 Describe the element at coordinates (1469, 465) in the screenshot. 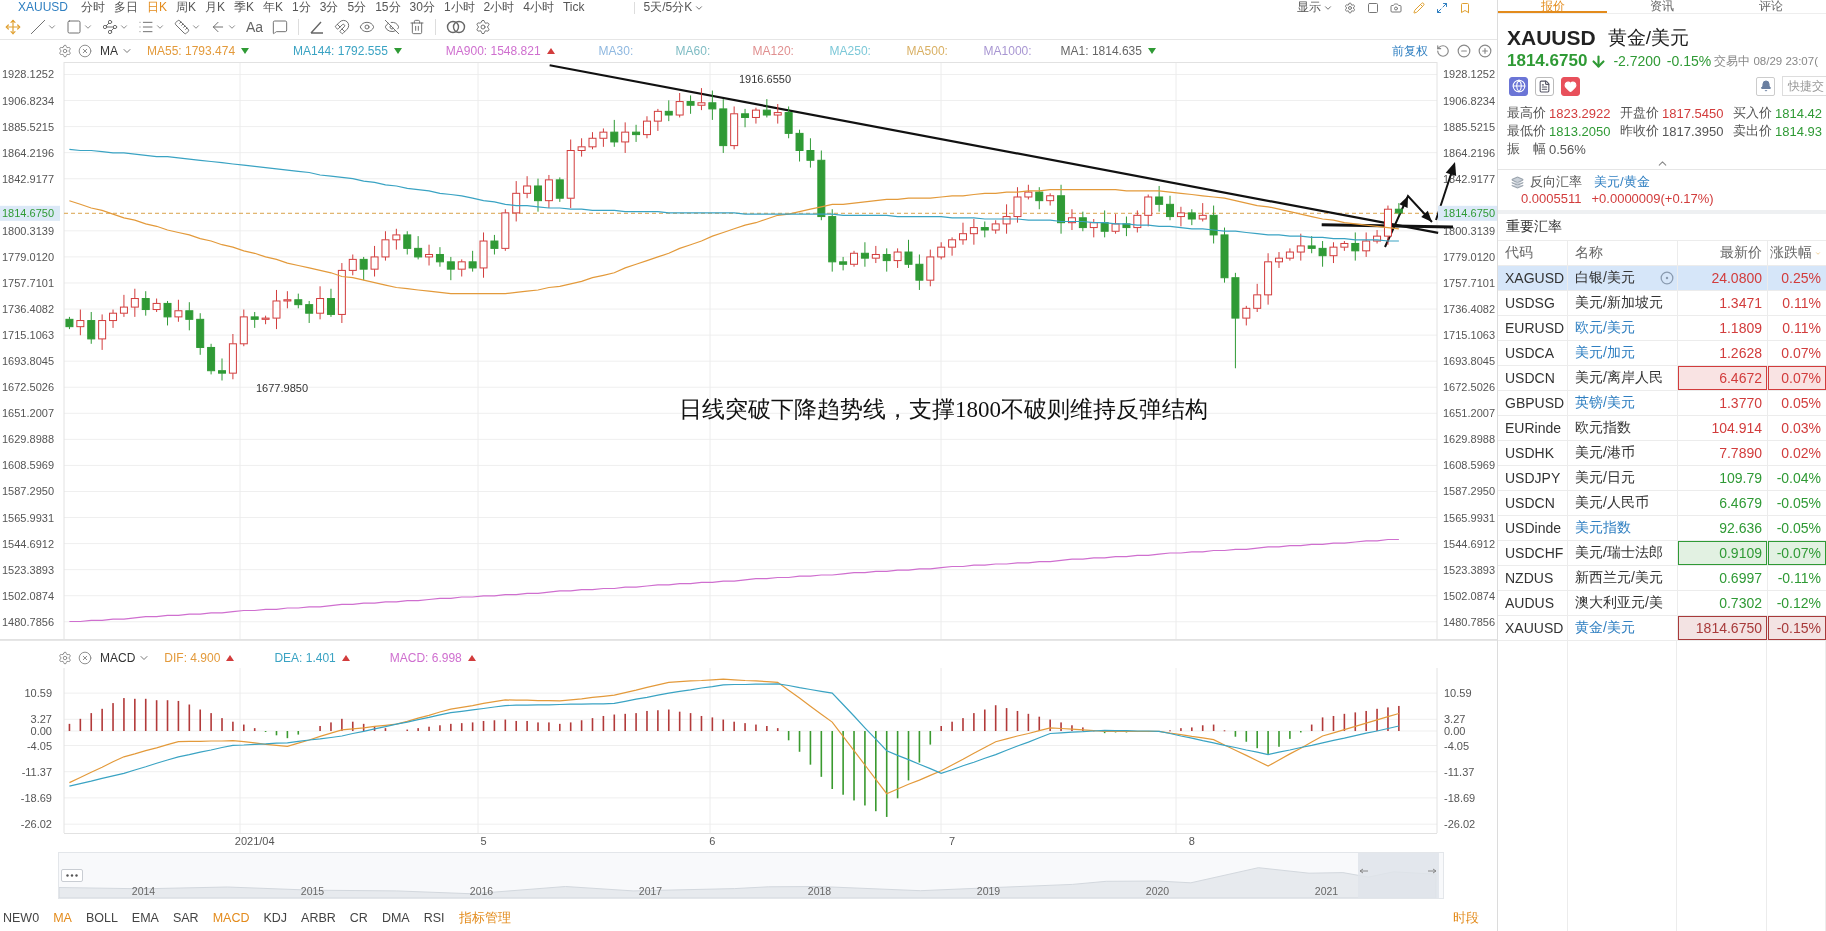

I see `price-axis-label: 1608.5969` at that location.